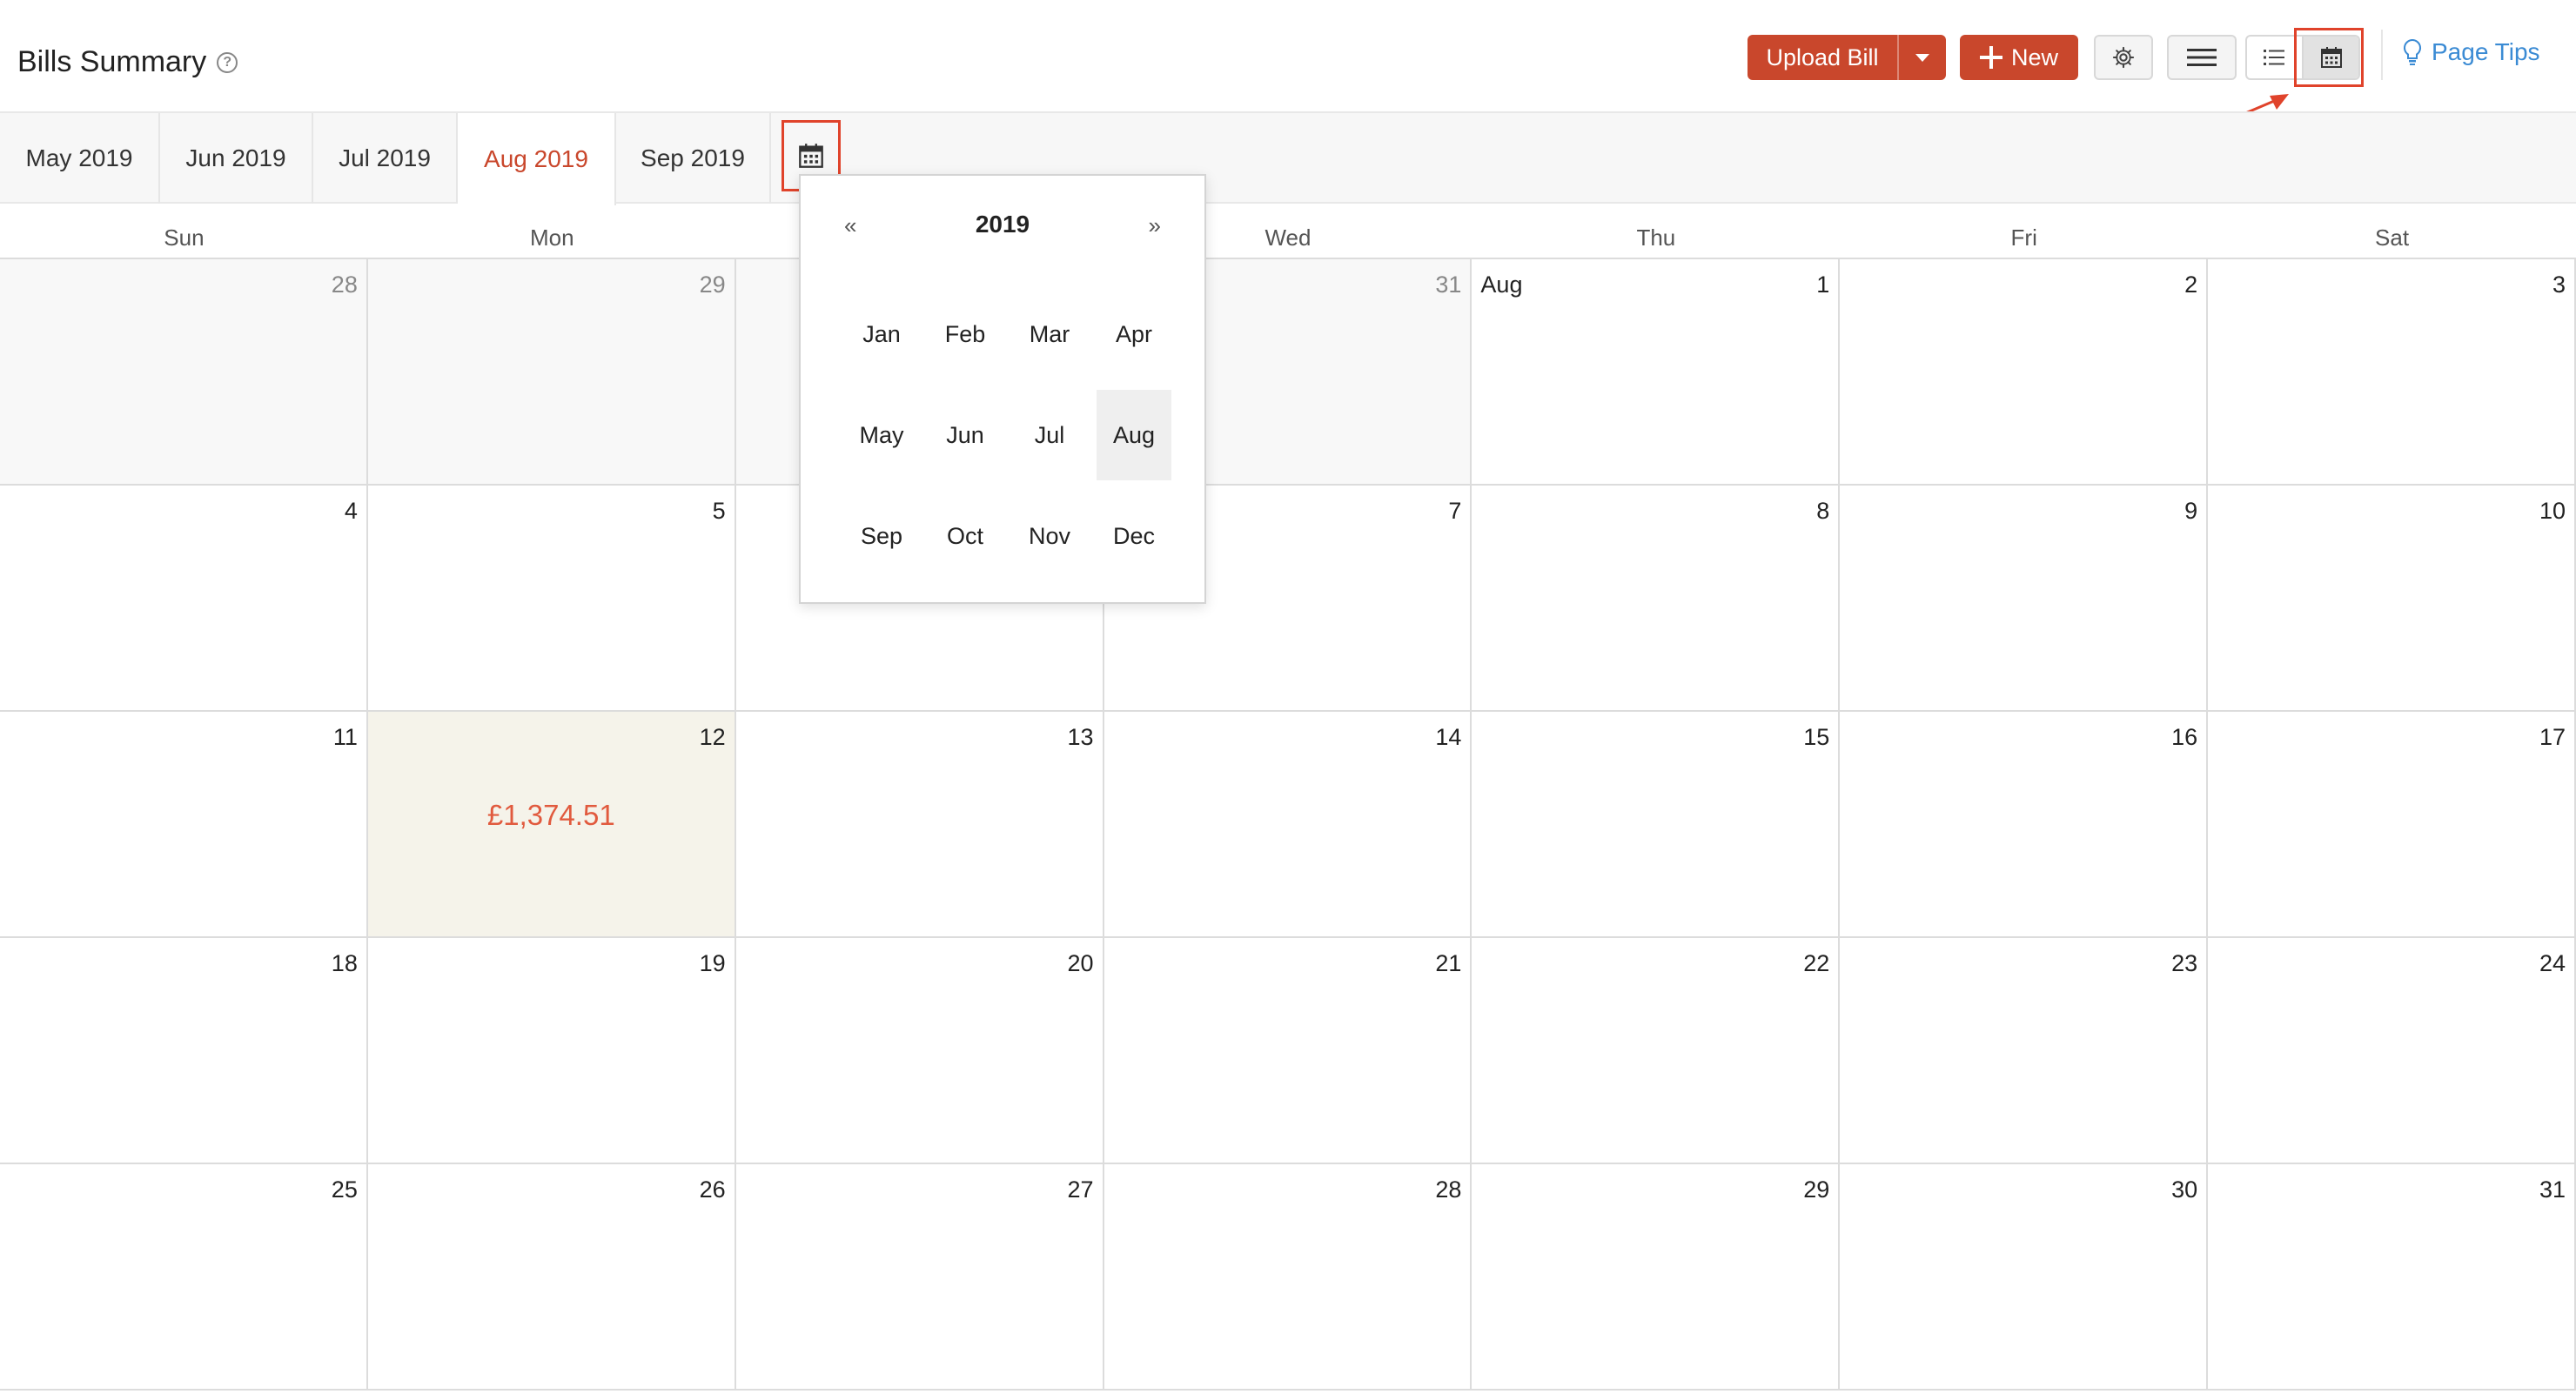  I want to click on help-icon: ?, so click(227, 62).